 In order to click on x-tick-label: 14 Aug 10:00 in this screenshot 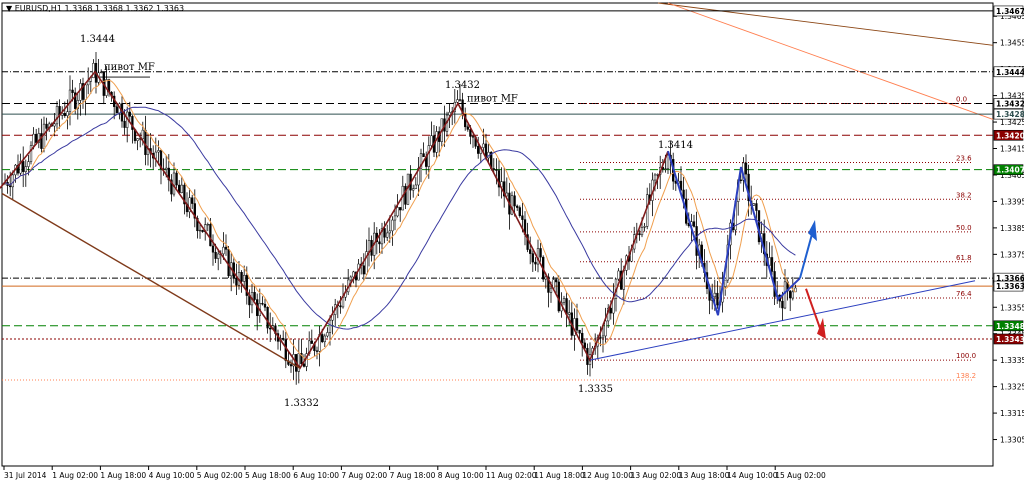, I will do `click(752, 475)`.